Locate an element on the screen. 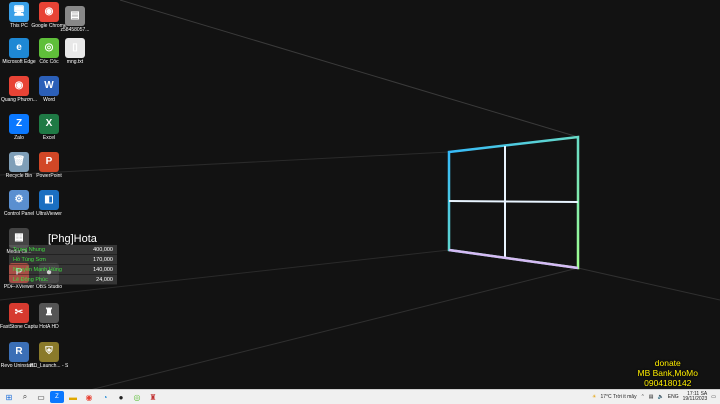 This screenshot has height=404, width=720. desktop-icon-excel: X Excel is located at coordinates (49, 127).